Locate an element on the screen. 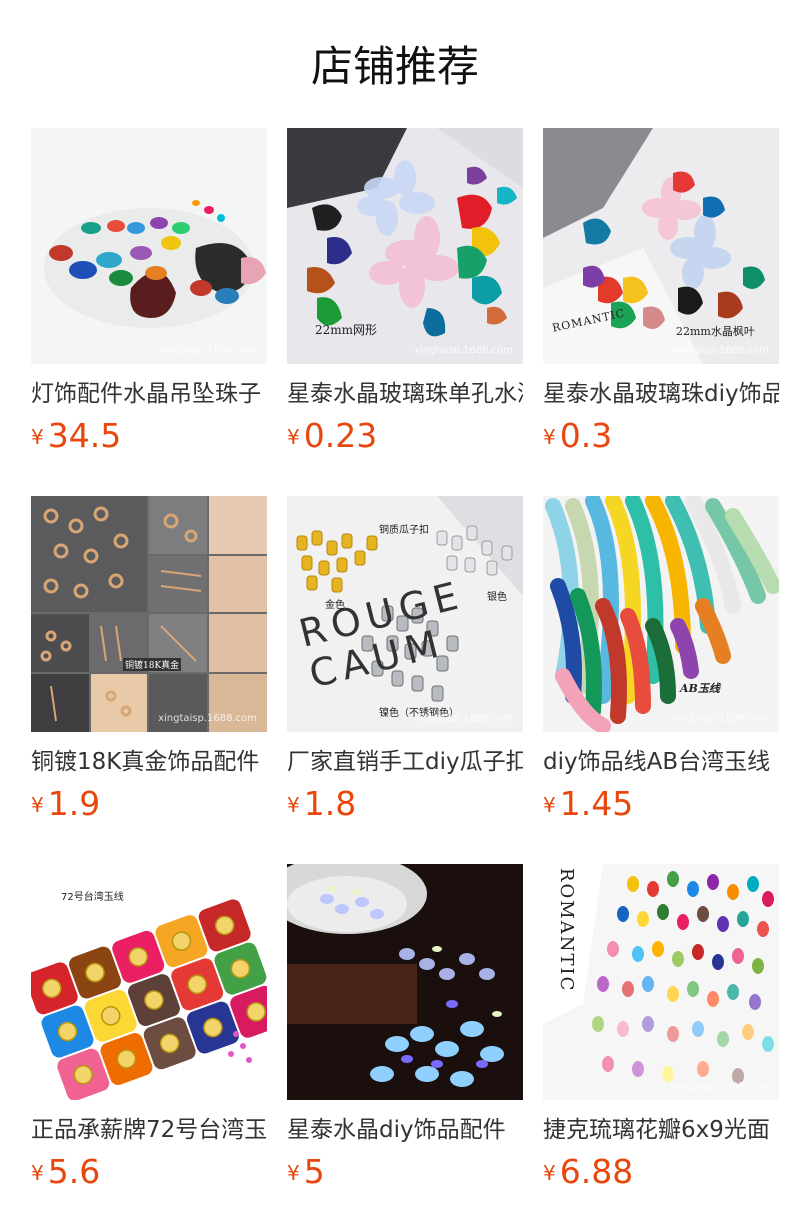 This screenshot has height=1232, width=790. product-image: 铜镀18K真金 xingtaisp.1688.com is located at coordinates (149, 614).